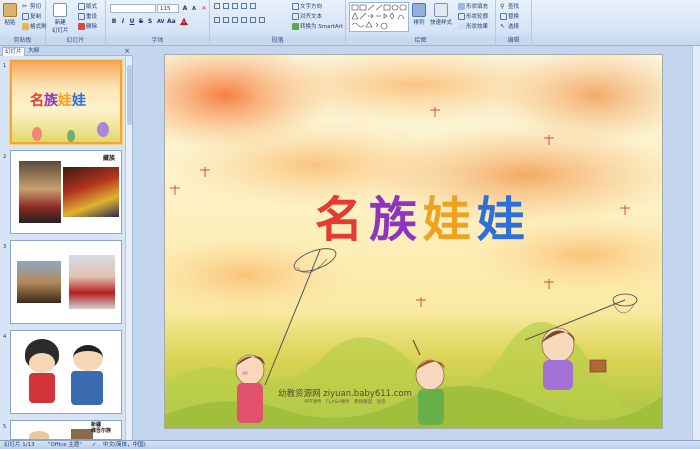 This screenshot has height=449, width=700. What do you see at coordinates (91, 192) in the screenshot?
I see `dance-photo` at bounding box center [91, 192].